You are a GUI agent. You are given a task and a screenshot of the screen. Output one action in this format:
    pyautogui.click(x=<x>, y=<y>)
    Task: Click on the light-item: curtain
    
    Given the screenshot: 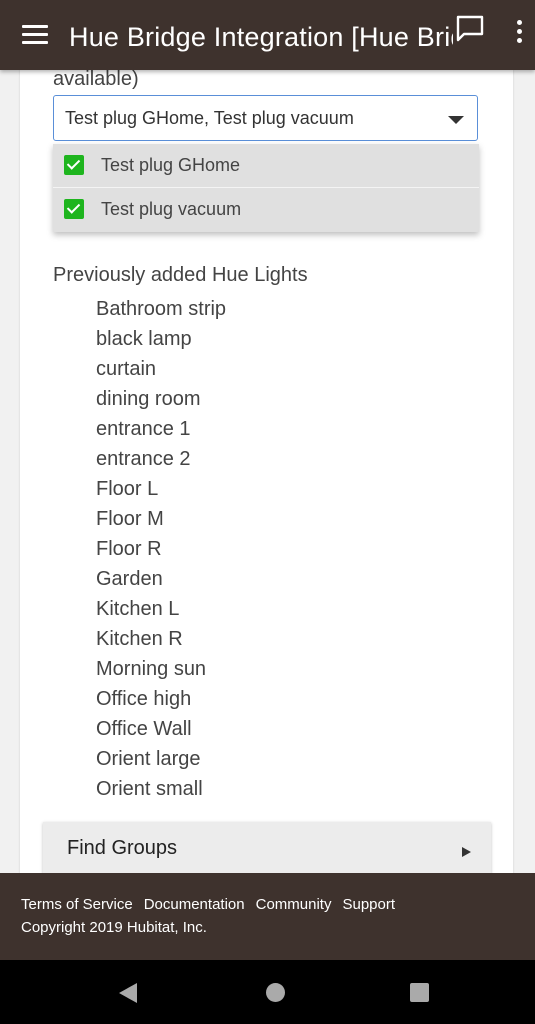 What is the action you would take?
    pyautogui.click(x=126, y=369)
    